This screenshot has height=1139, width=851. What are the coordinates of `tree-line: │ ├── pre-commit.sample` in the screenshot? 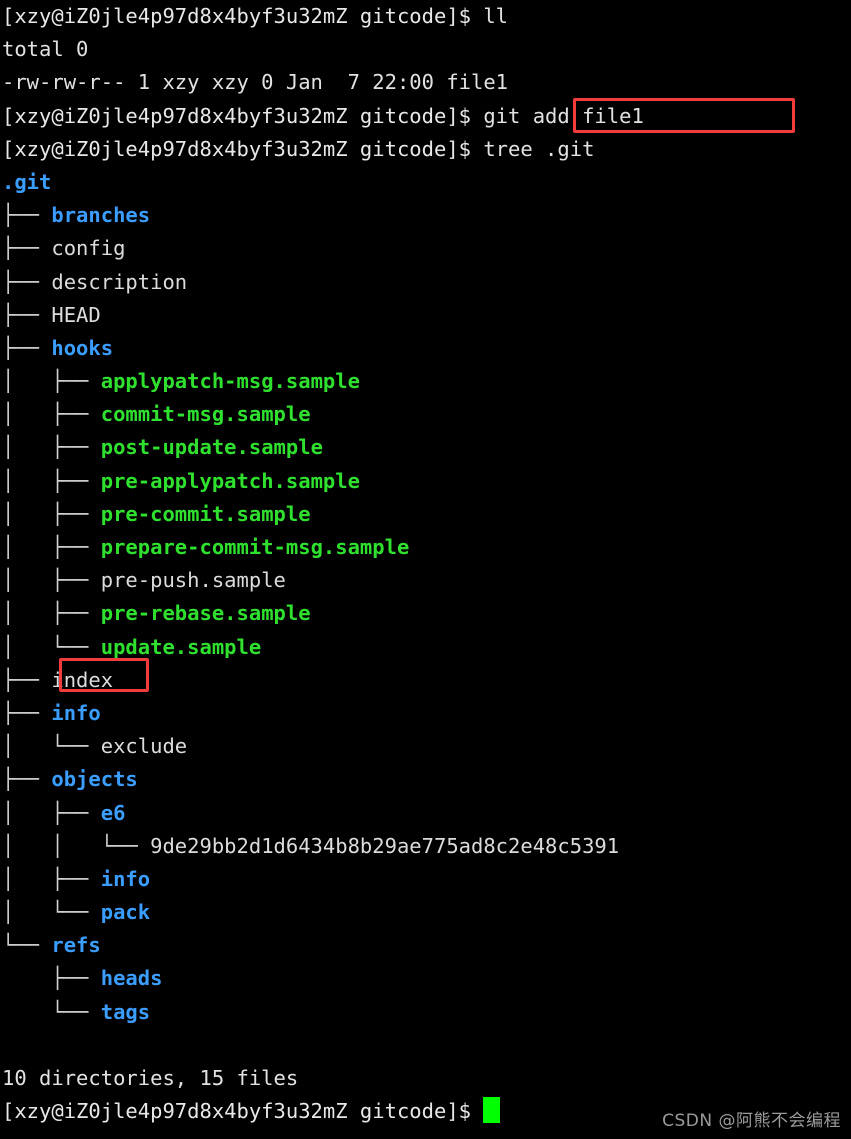 It's located at (425, 514).